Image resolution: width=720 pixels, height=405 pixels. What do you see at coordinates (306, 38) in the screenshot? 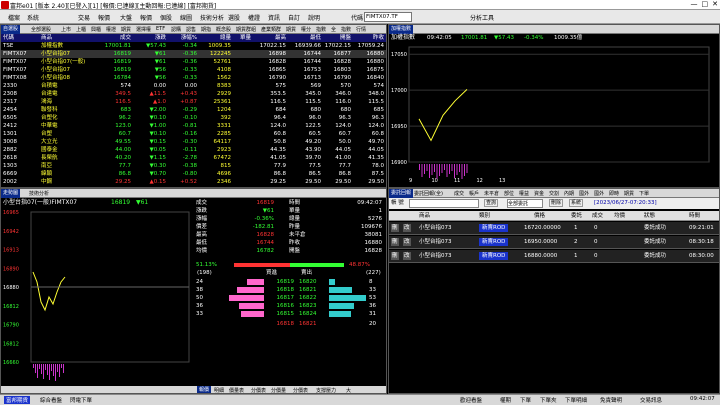
I see `col-low: 最低` at bounding box center [306, 38].